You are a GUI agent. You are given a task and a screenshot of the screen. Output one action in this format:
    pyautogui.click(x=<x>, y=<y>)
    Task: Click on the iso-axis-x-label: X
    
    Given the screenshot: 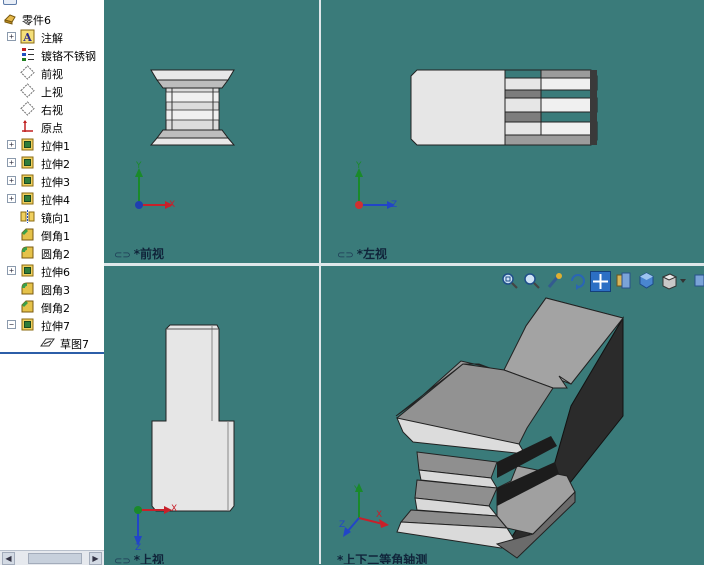 What is the action you would take?
    pyautogui.click(x=379, y=515)
    